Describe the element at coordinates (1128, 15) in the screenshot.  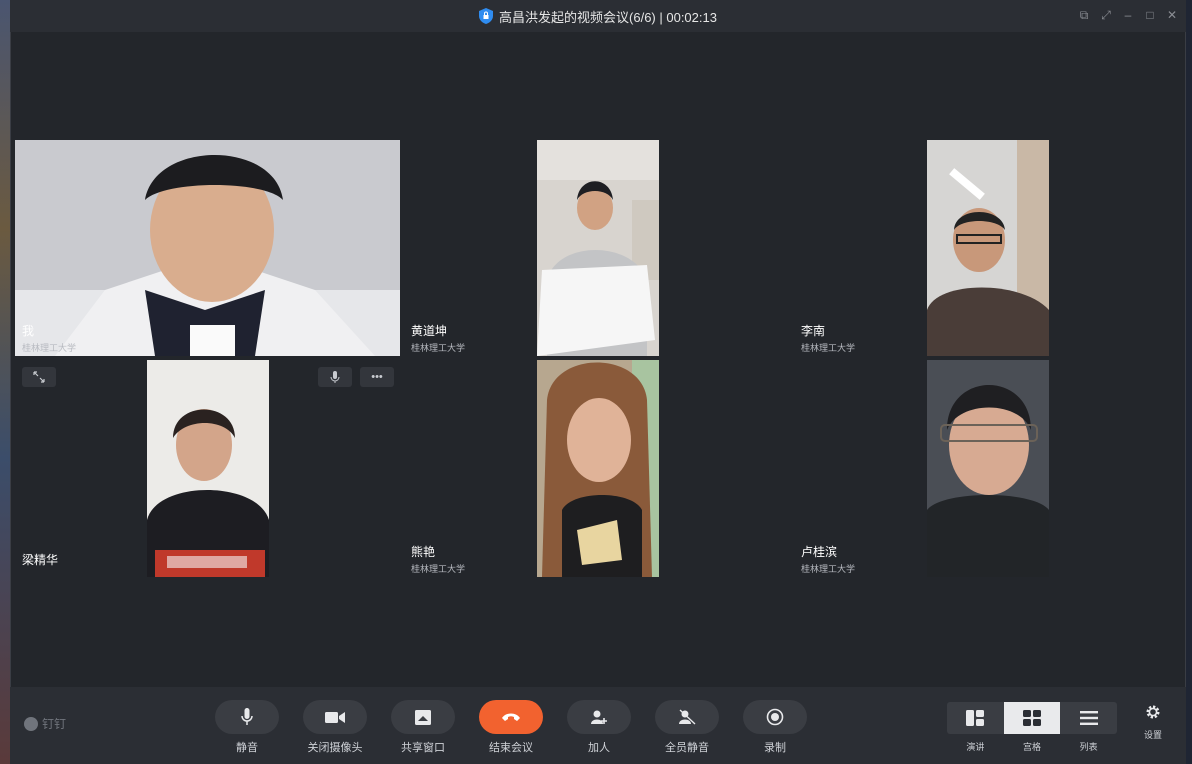
I see `minimize-button: –` at that location.